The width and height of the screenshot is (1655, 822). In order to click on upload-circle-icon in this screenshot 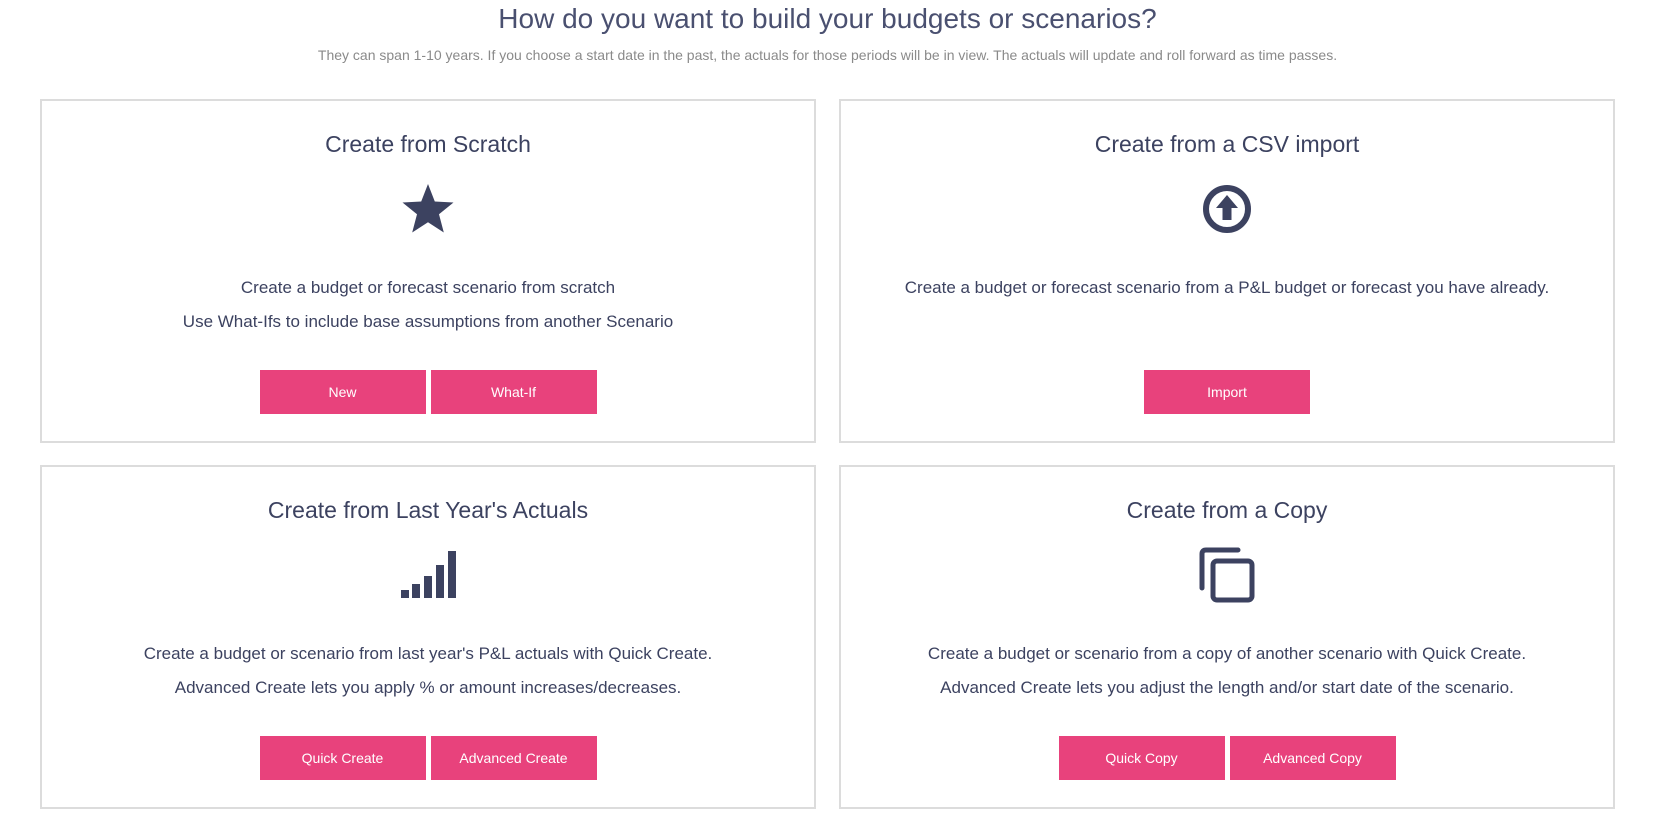, I will do `click(1227, 209)`.